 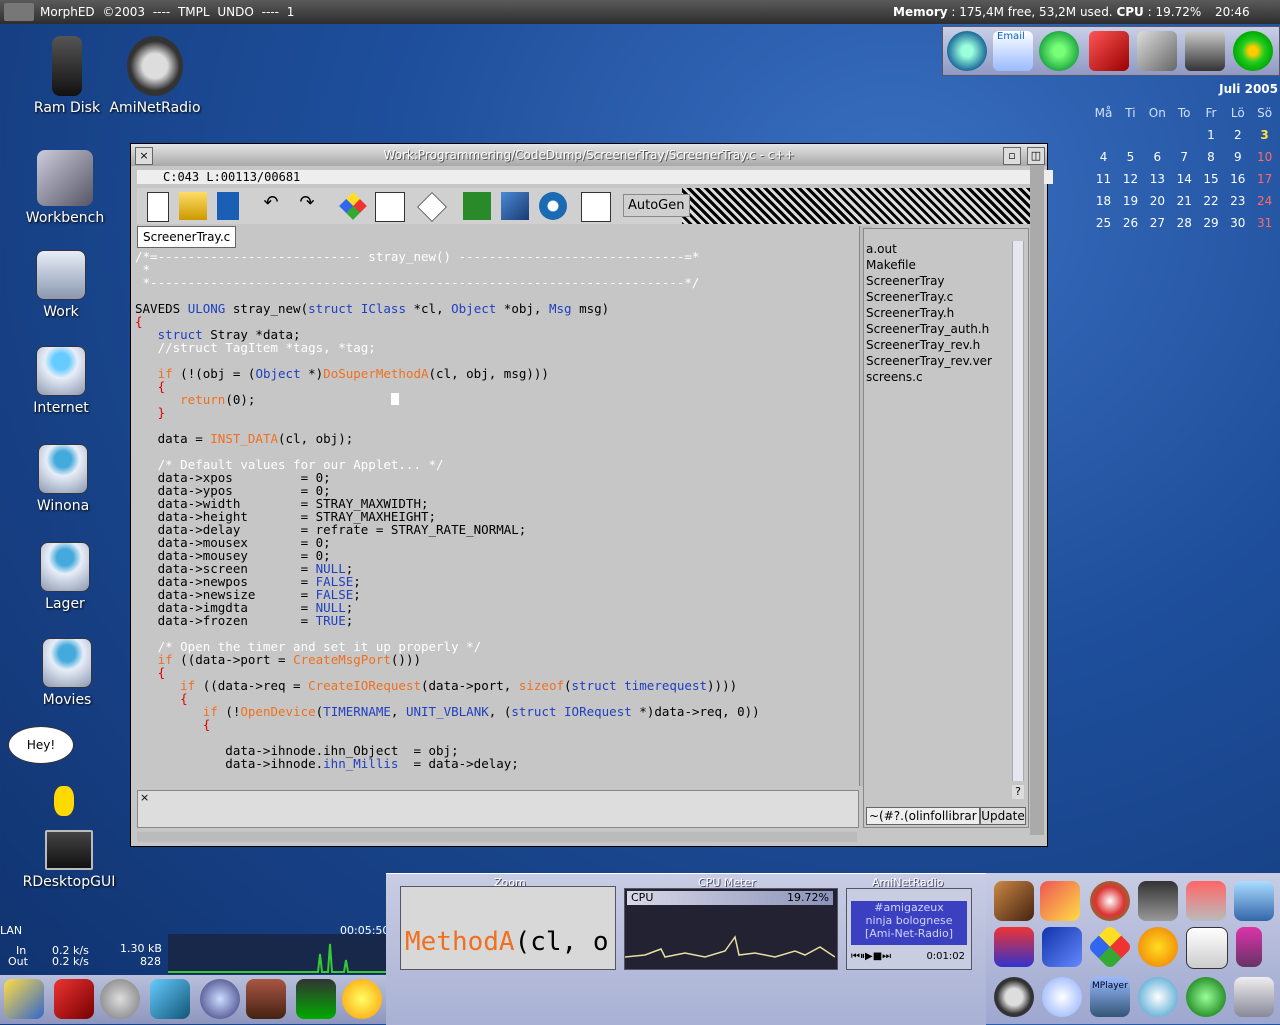 I want to click on comment-icon, so click(x=596, y=207).